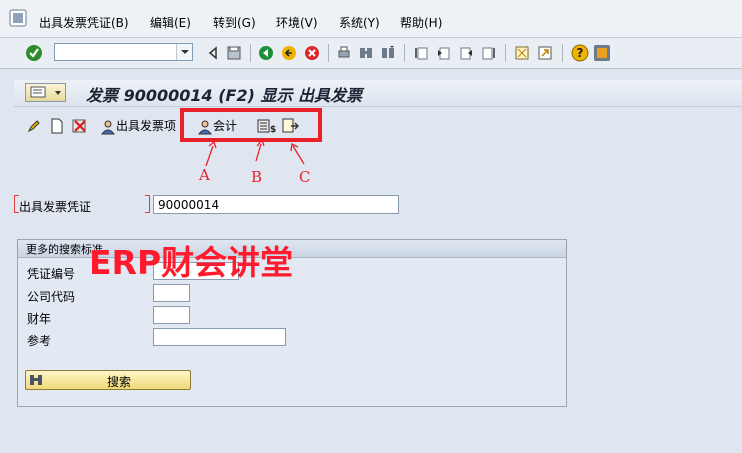  Describe the element at coordinates (191, 262) in the screenshot. I see `watermark-text: ERP财会讲堂` at that location.